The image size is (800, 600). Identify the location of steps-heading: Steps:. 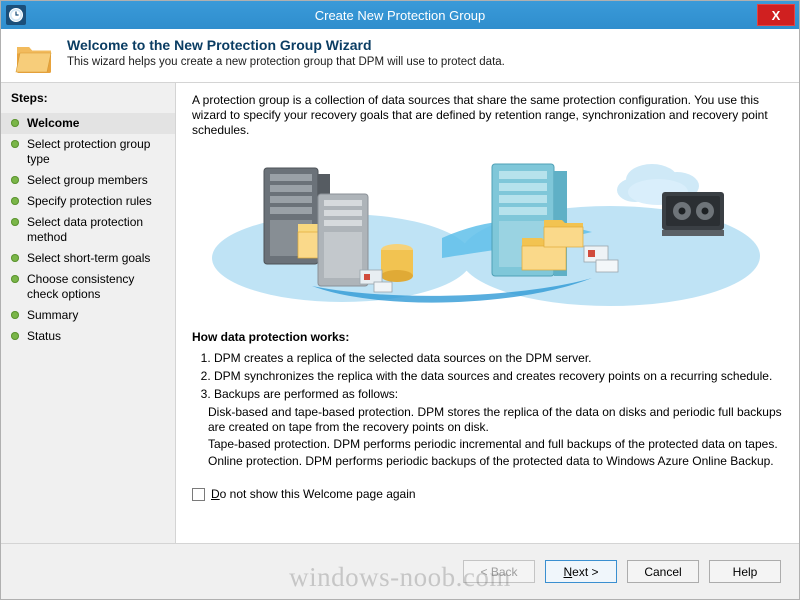
(29, 98).